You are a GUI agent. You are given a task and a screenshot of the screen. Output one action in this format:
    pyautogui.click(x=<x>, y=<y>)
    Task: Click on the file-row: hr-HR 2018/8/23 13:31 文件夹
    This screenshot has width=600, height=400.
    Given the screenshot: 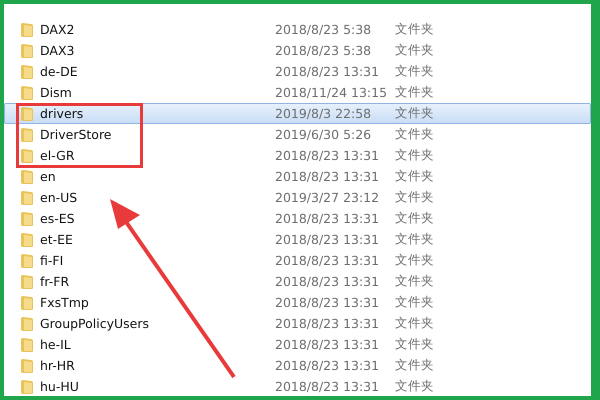 What is the action you would take?
    pyautogui.click(x=297, y=365)
    